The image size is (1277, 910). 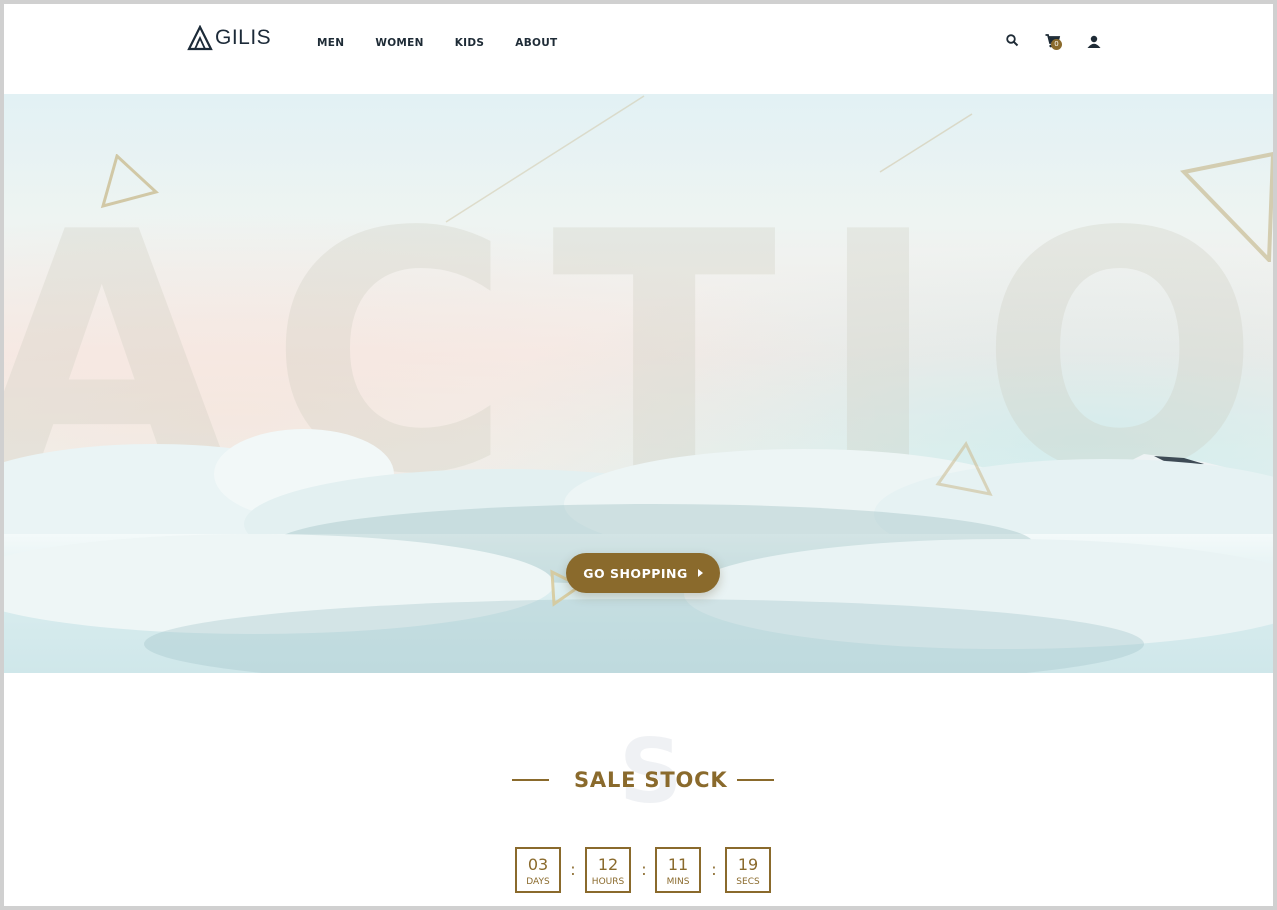 I want to click on cart-count-badge: 0, so click(x=1056, y=44).